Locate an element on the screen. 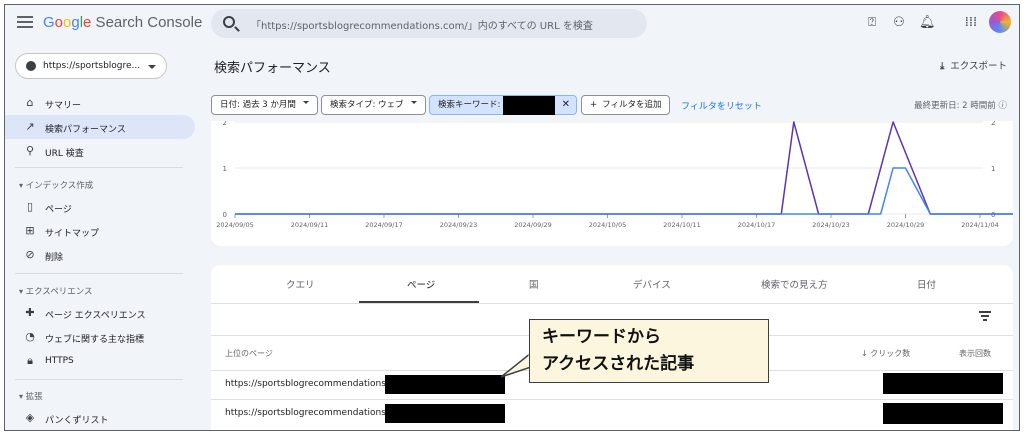 The height and width of the screenshot is (435, 1024). help-icon: ⍰ is located at coordinates (872, 23).